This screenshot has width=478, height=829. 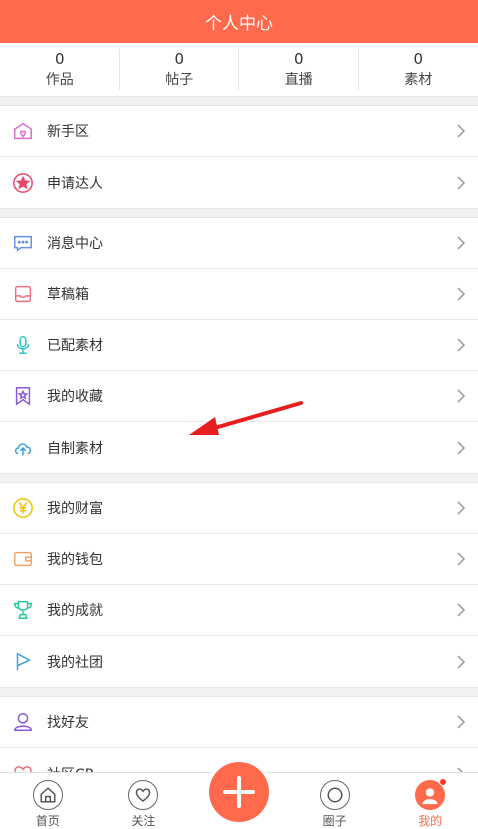 I want to click on menu-item-label: 申请达人, so click(x=75, y=183).